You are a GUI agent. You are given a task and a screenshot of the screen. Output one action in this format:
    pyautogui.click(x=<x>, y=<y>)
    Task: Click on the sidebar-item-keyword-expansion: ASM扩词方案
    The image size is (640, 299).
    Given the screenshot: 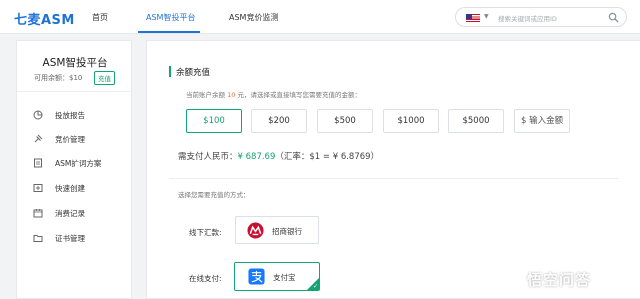 What is the action you would take?
    pyautogui.click(x=81, y=164)
    